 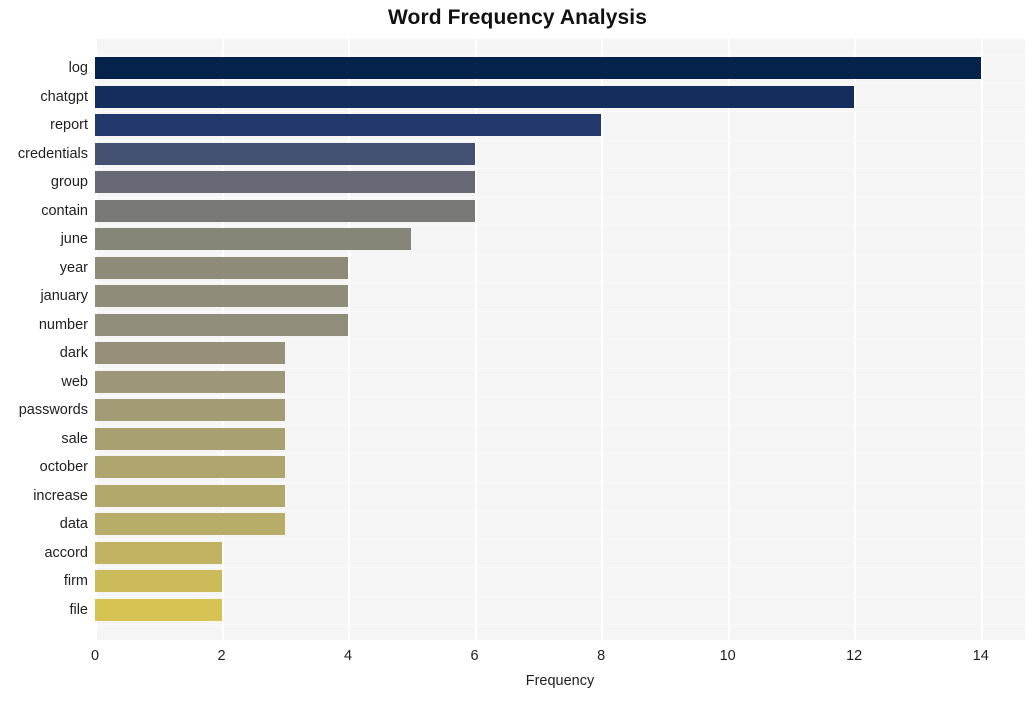 I want to click on x-axis-tick-label: 12, so click(x=854, y=656).